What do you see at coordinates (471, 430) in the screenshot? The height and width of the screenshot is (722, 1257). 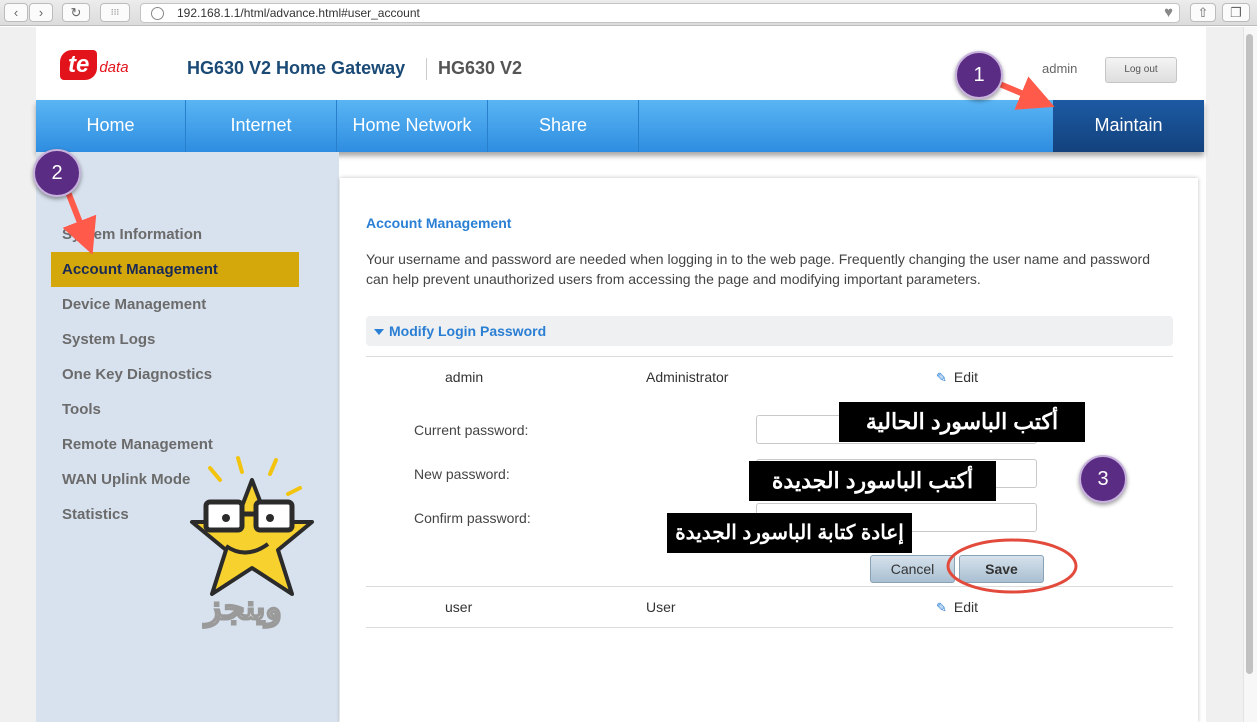 I see `current-password-label: Current password:` at bounding box center [471, 430].